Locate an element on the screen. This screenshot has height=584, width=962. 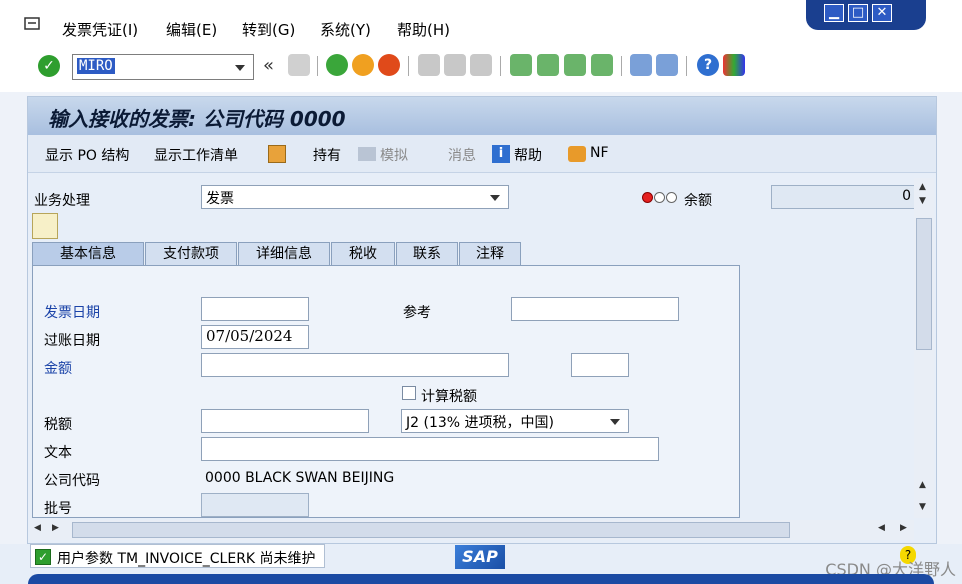
menu-goto: 转到(G) is located at coordinates (268, 29).